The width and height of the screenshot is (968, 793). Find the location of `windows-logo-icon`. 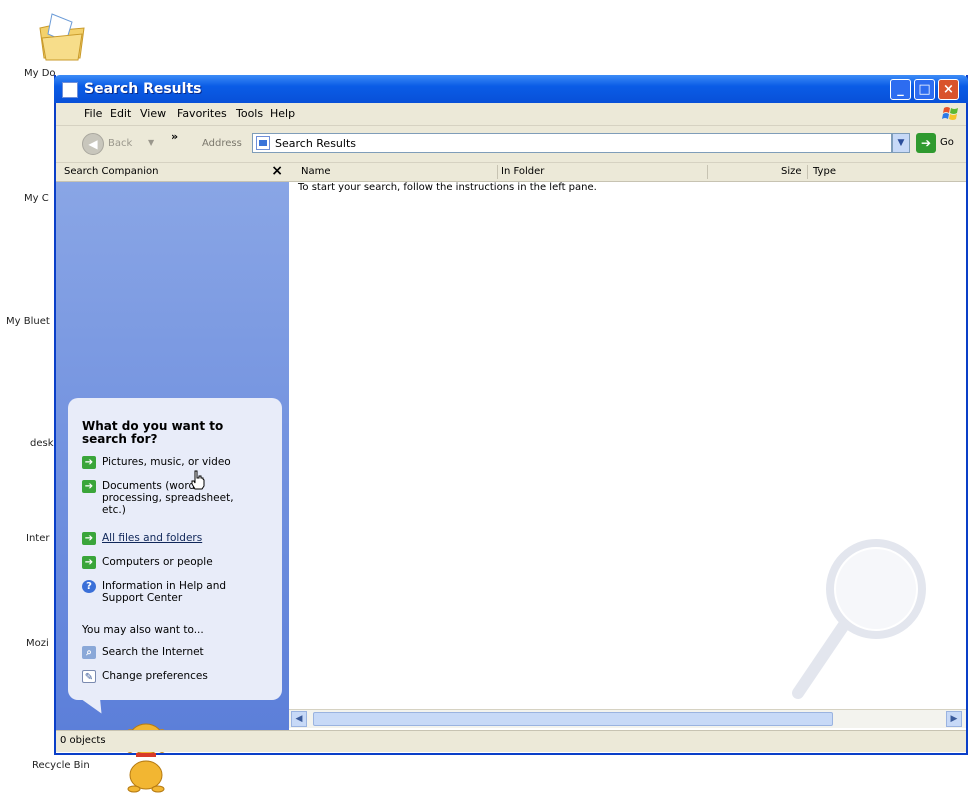

windows-logo-icon is located at coordinates (950, 113).